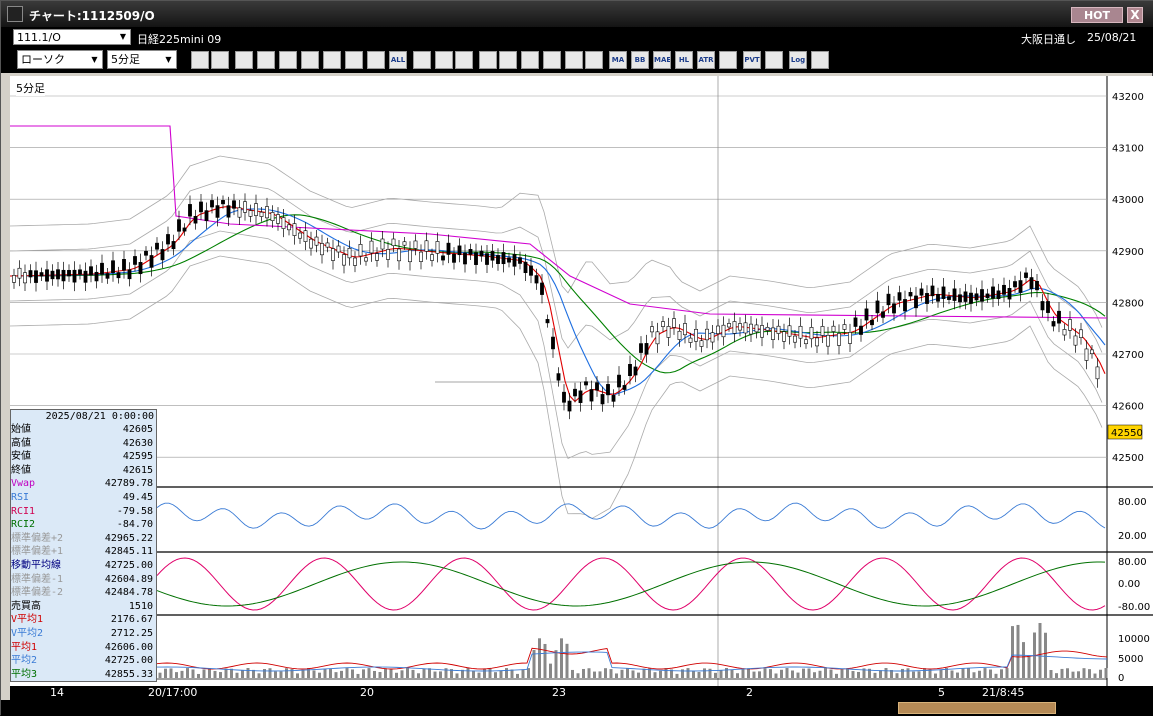 Image resolution: width=1153 pixels, height=716 pixels. I want to click on mae-icon: MAE, so click(662, 60).